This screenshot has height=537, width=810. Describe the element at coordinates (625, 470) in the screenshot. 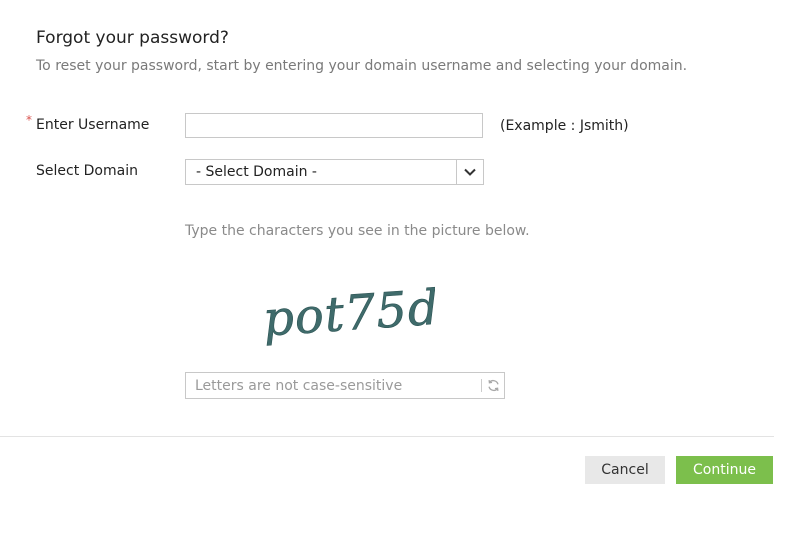

I see `cancel-button: Cancel` at that location.